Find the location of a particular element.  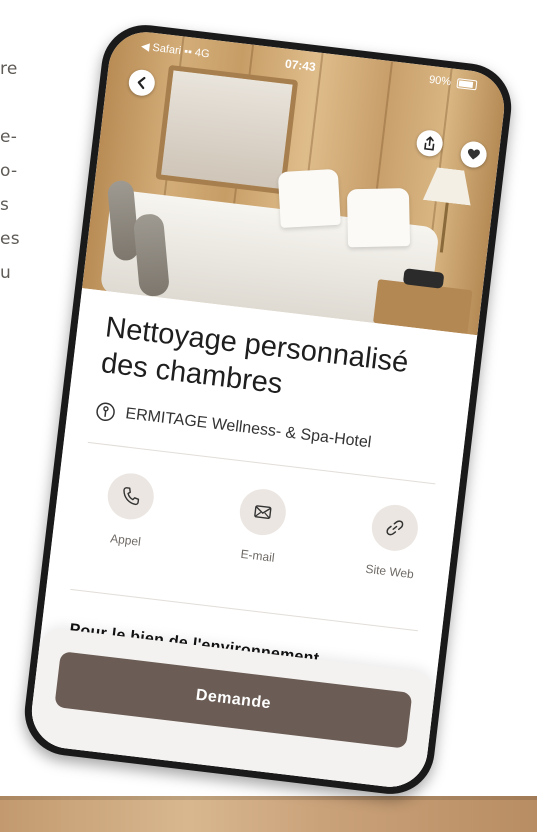

phone-icon is located at coordinates (131, 496).